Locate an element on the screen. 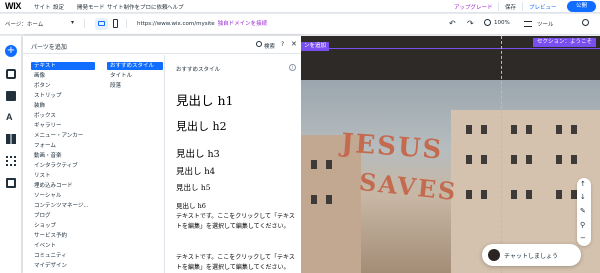 This screenshot has width=600, height=273. subcategory-paragraph: 段落 is located at coordinates (135, 86).